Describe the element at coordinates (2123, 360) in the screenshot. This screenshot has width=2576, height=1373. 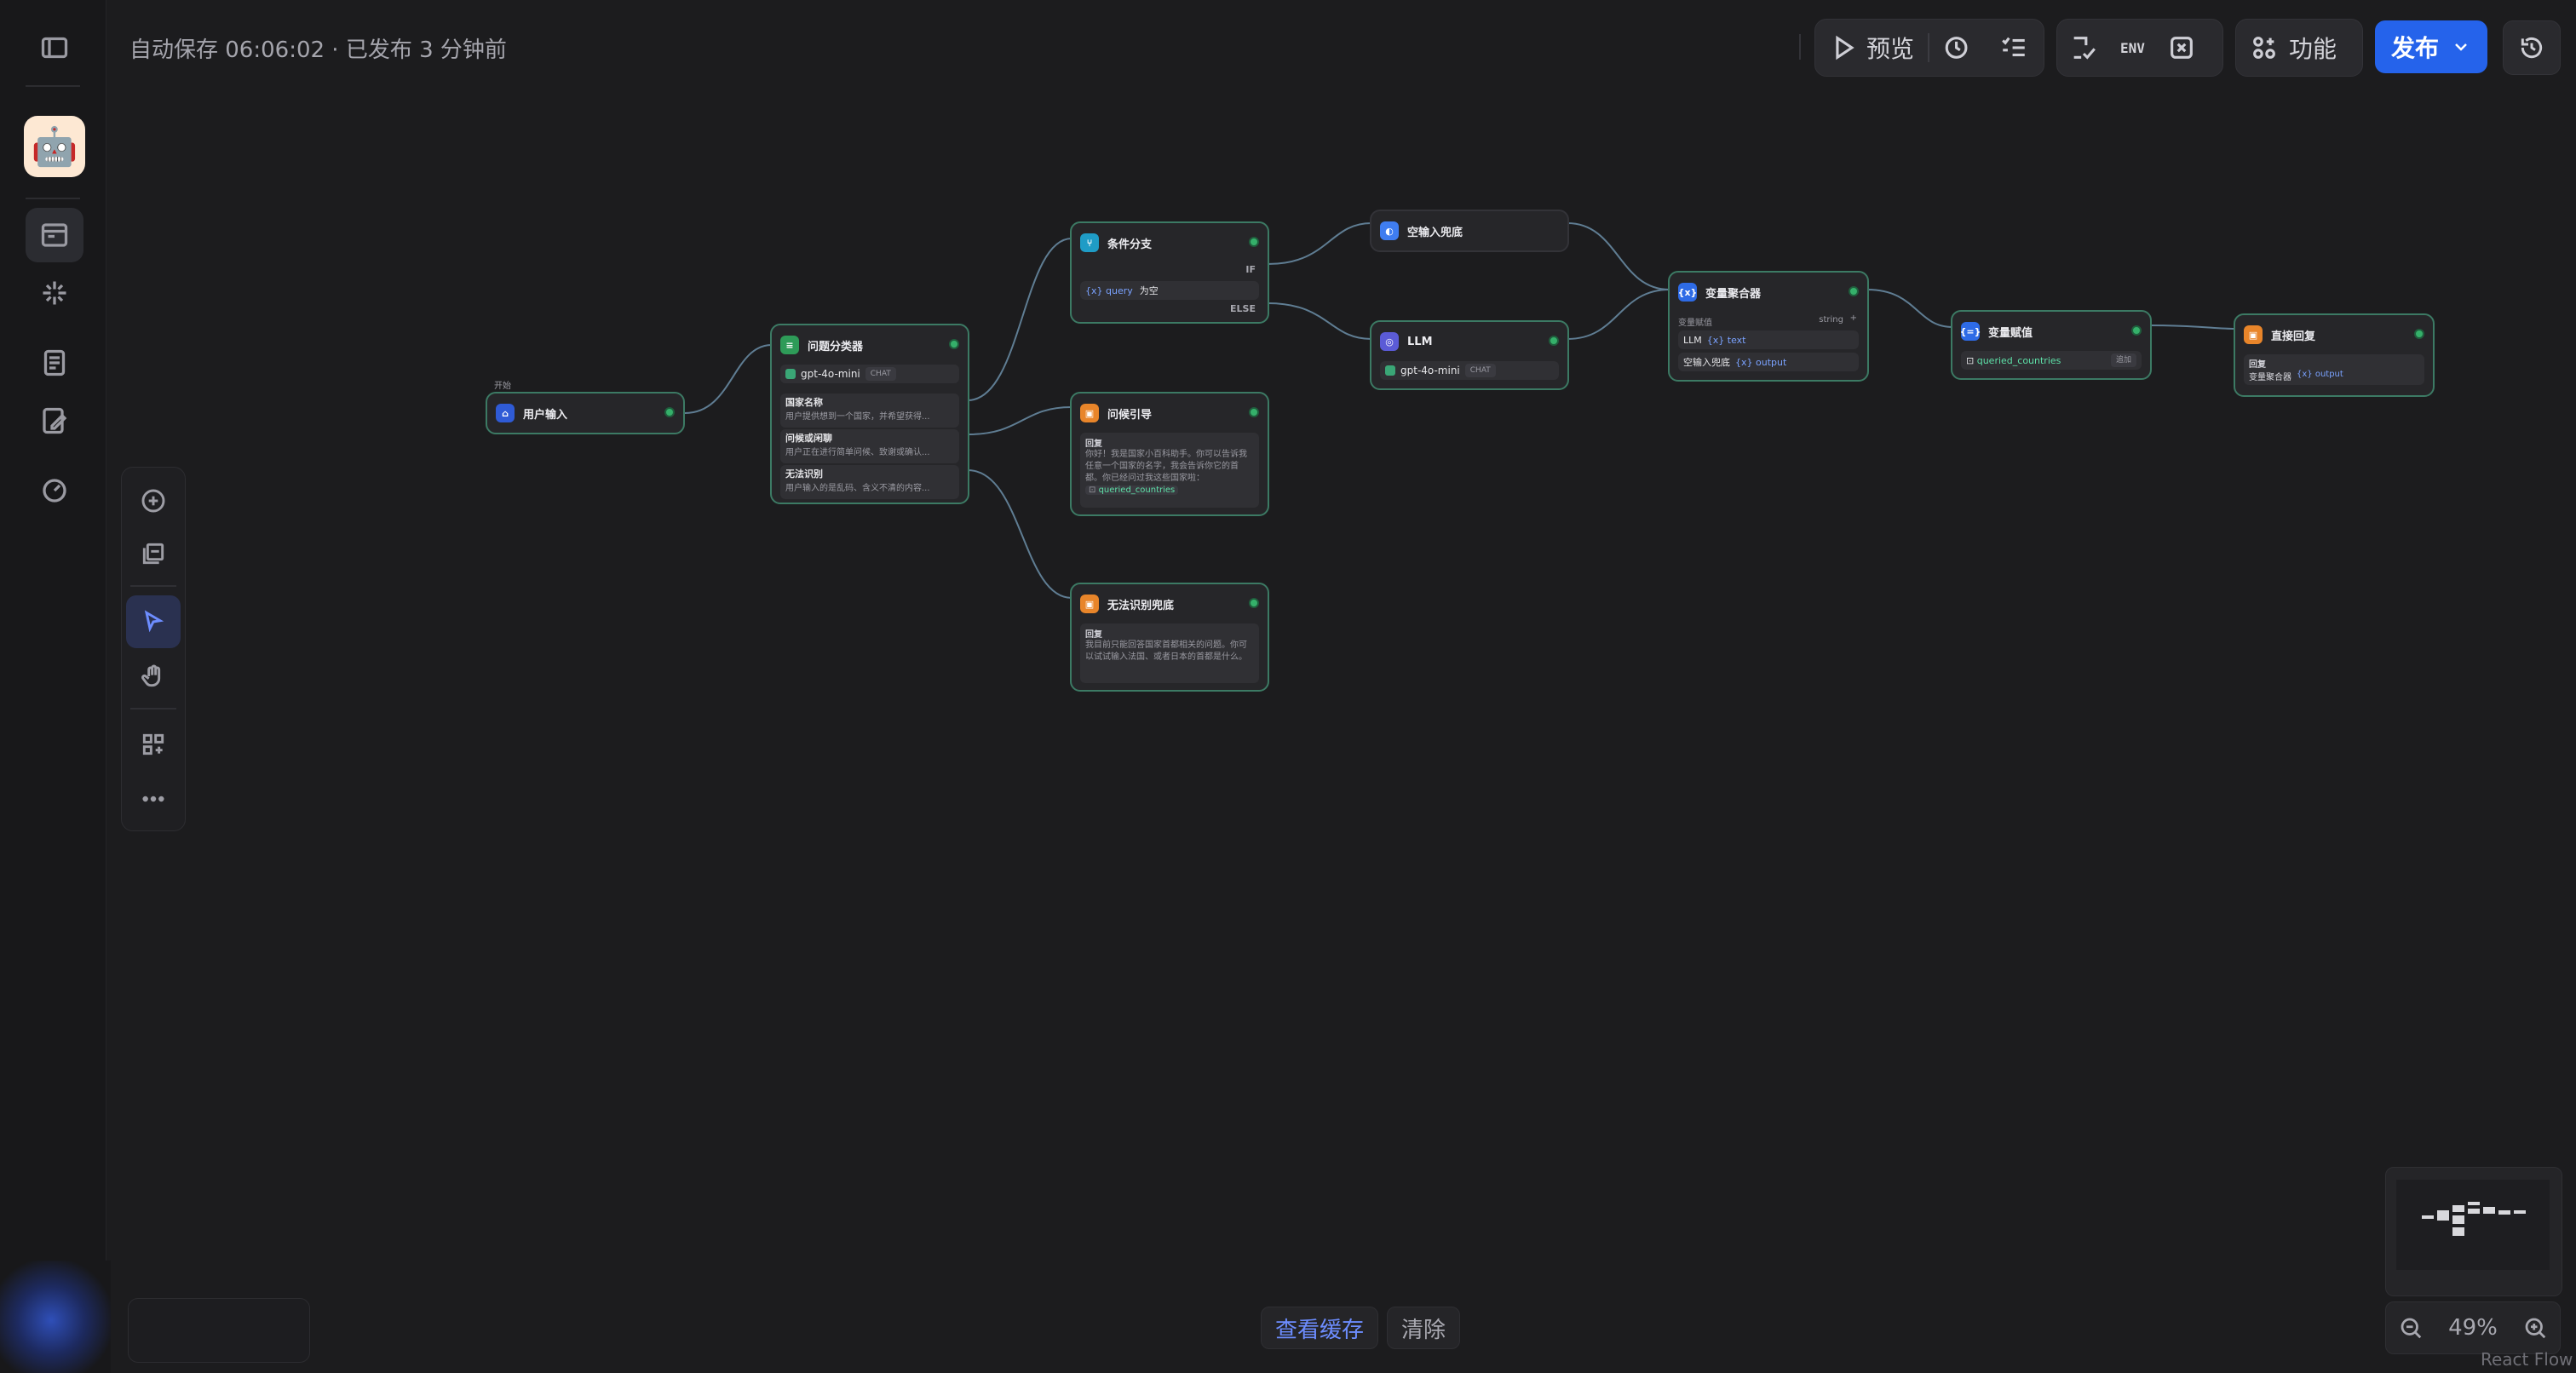
I see `assign-op: 追加` at that location.